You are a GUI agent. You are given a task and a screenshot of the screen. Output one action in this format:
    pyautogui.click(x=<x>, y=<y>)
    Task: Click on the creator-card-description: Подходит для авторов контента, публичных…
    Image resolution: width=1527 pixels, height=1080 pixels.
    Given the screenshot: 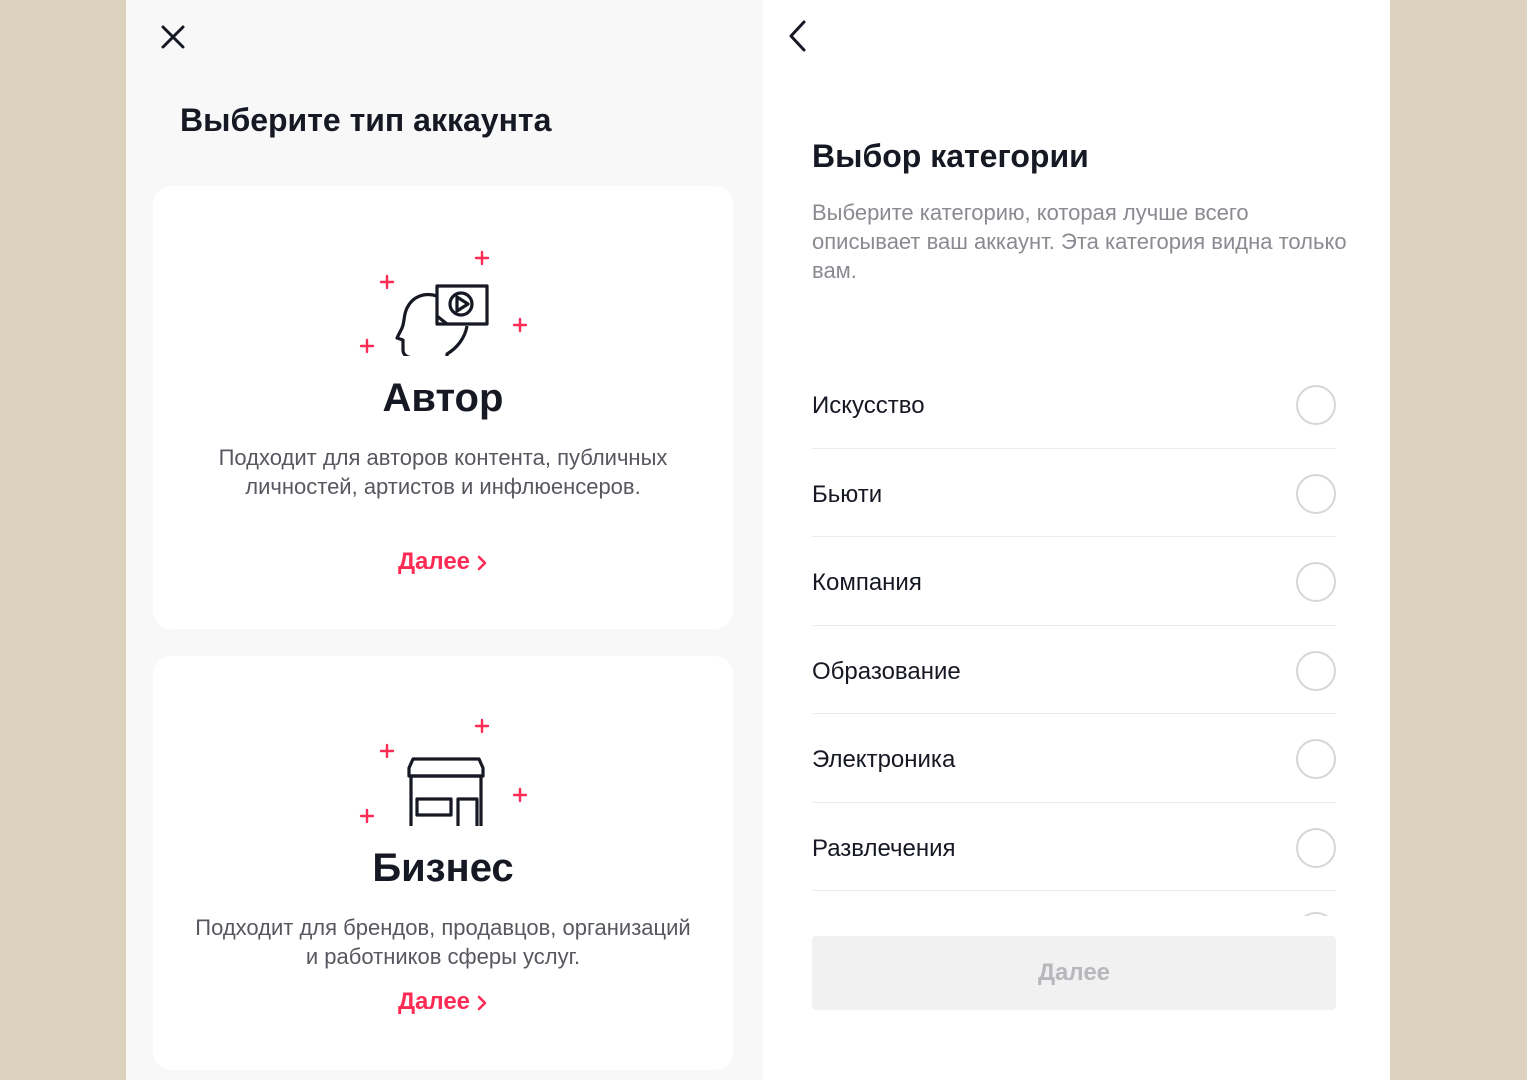 What is the action you would take?
    pyautogui.click(x=443, y=472)
    